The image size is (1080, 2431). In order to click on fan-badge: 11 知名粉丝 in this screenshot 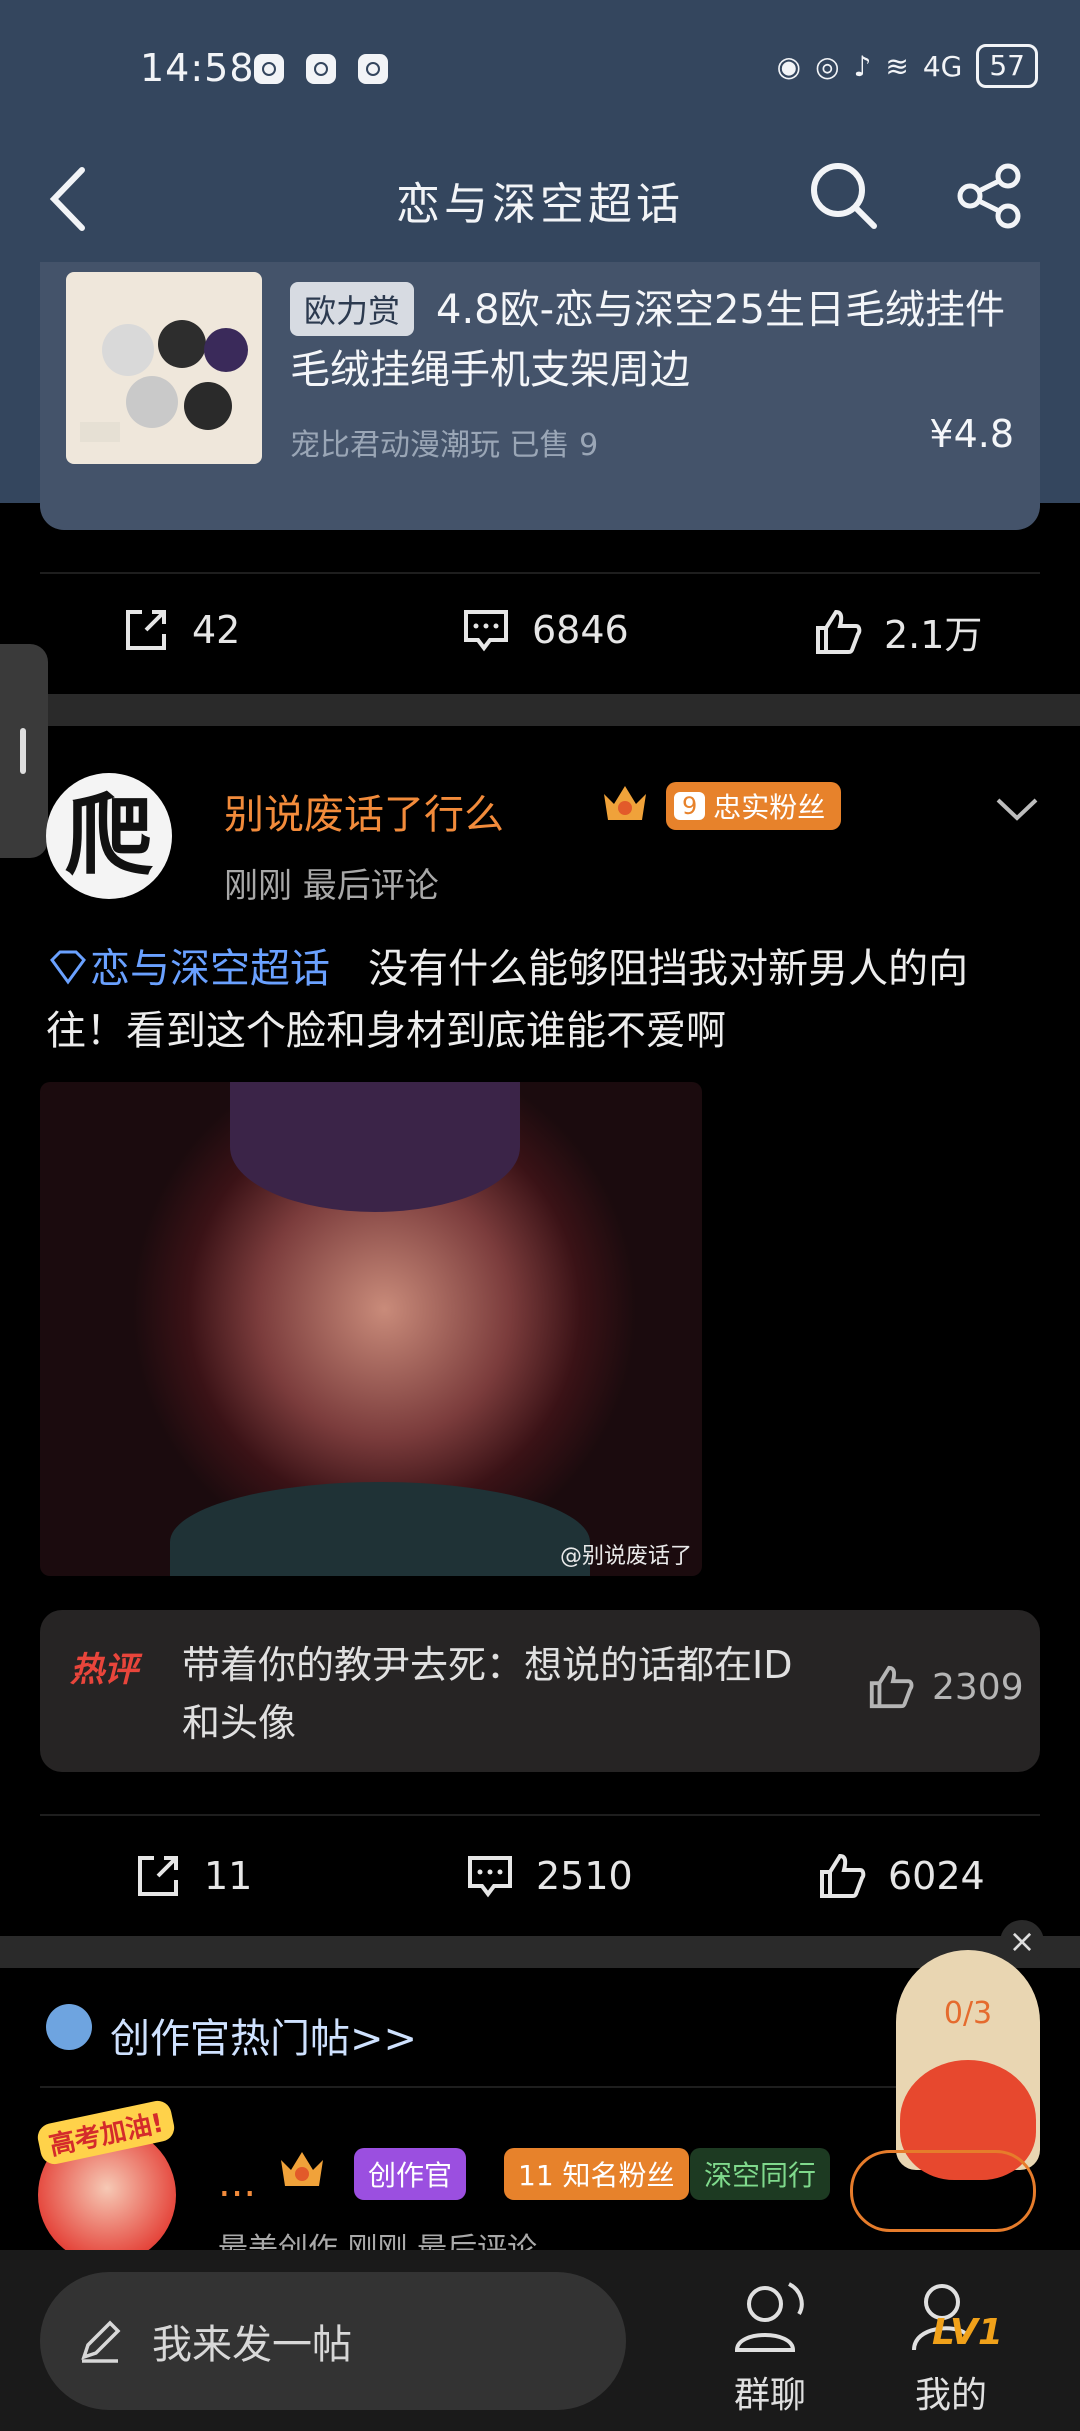, I will do `click(596, 2174)`.